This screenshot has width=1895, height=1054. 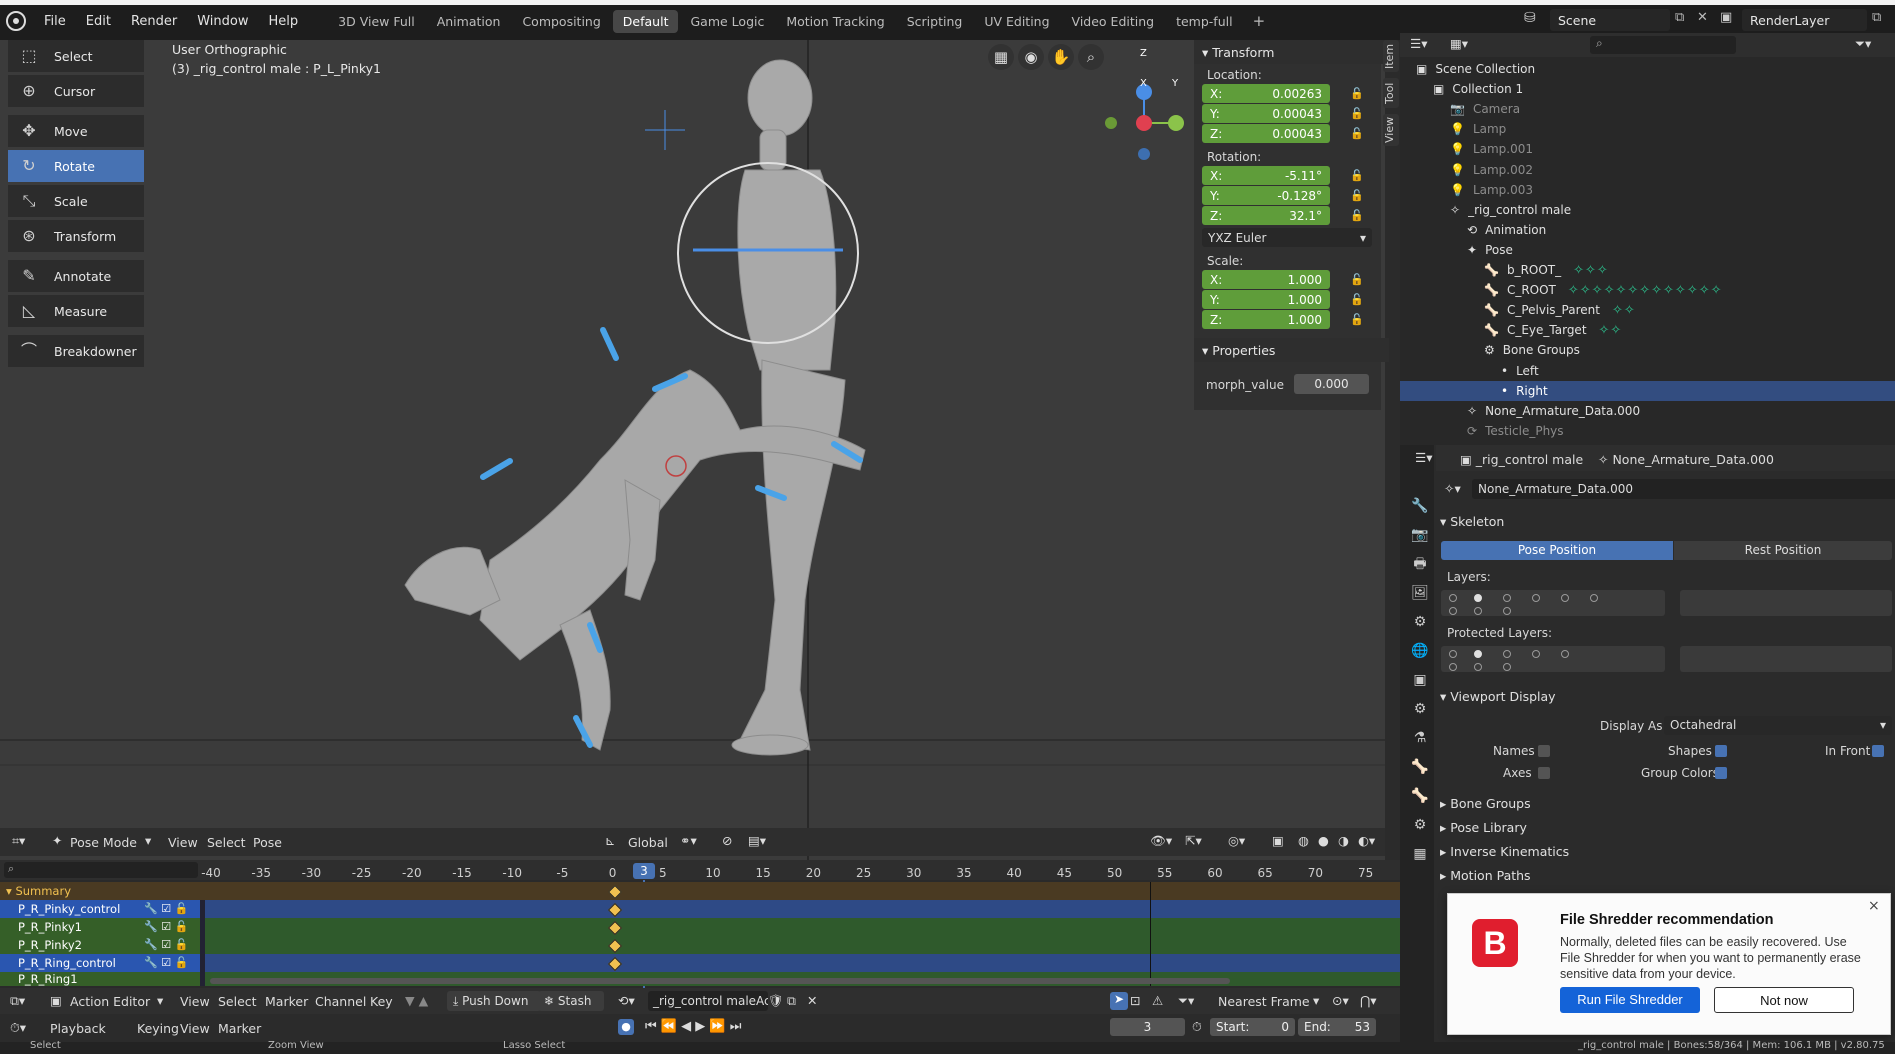 What do you see at coordinates (1161, 841) in the screenshot?
I see `visibility-icon: 👁▾` at bounding box center [1161, 841].